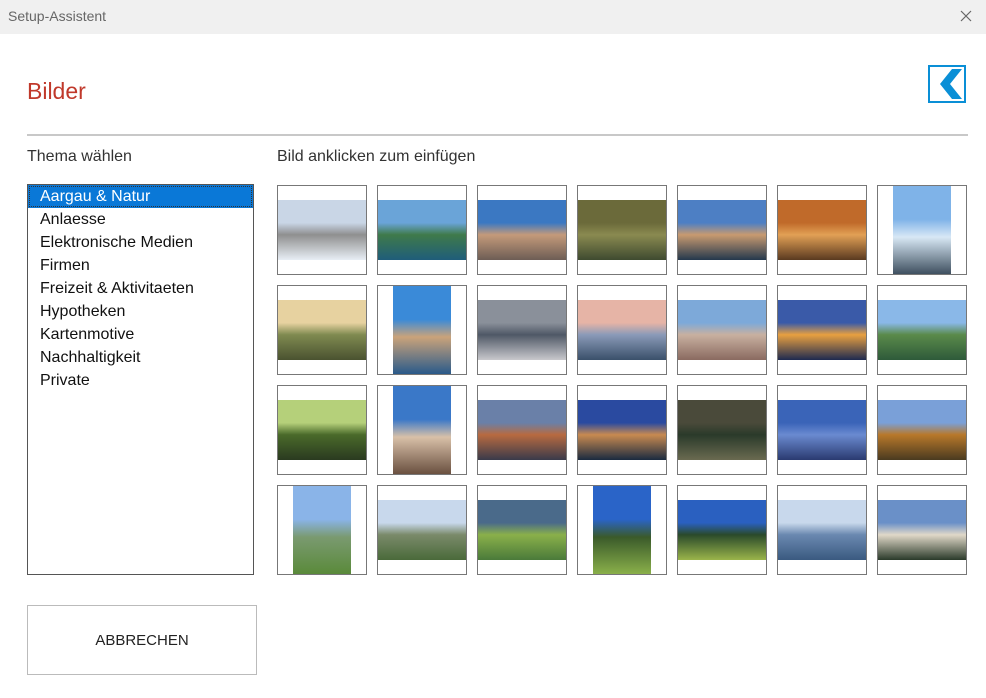  I want to click on image-dramatic-clouds, so click(522, 330).